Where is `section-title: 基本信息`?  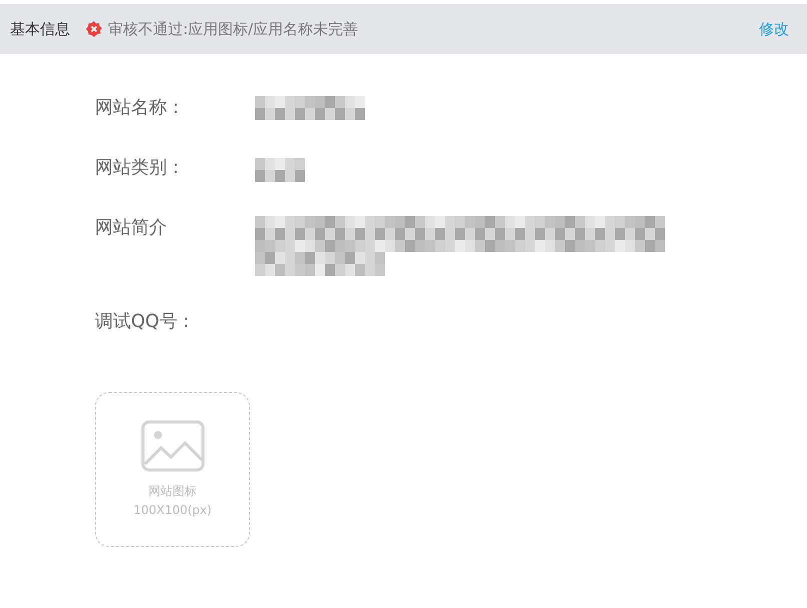 section-title: 基本信息 is located at coordinates (40, 29).